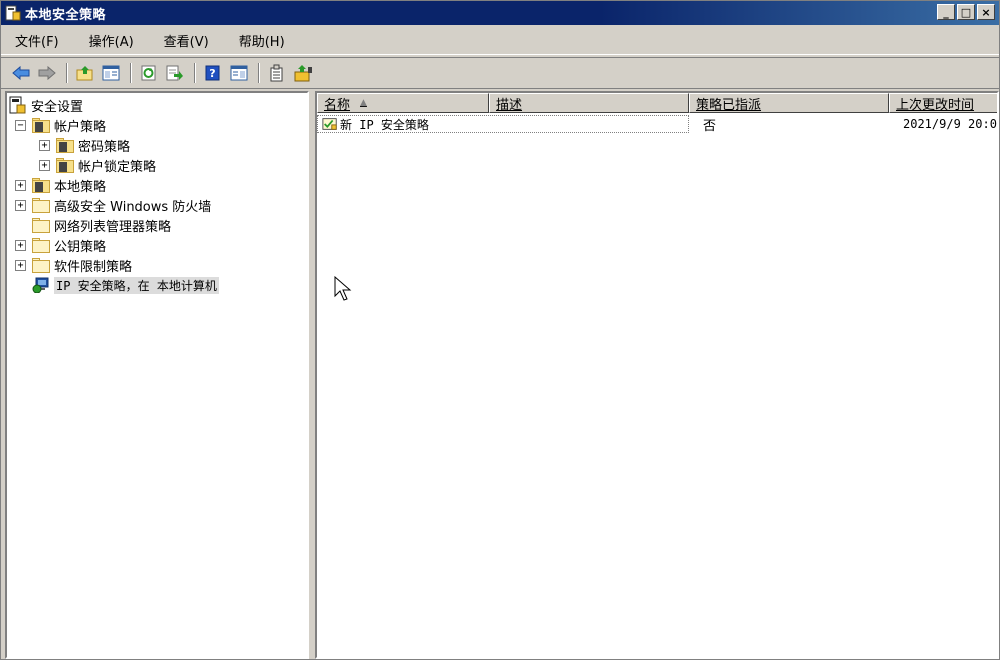 Image resolution: width=1000 pixels, height=660 pixels. I want to click on toolbar: ?, so click(500, 73).